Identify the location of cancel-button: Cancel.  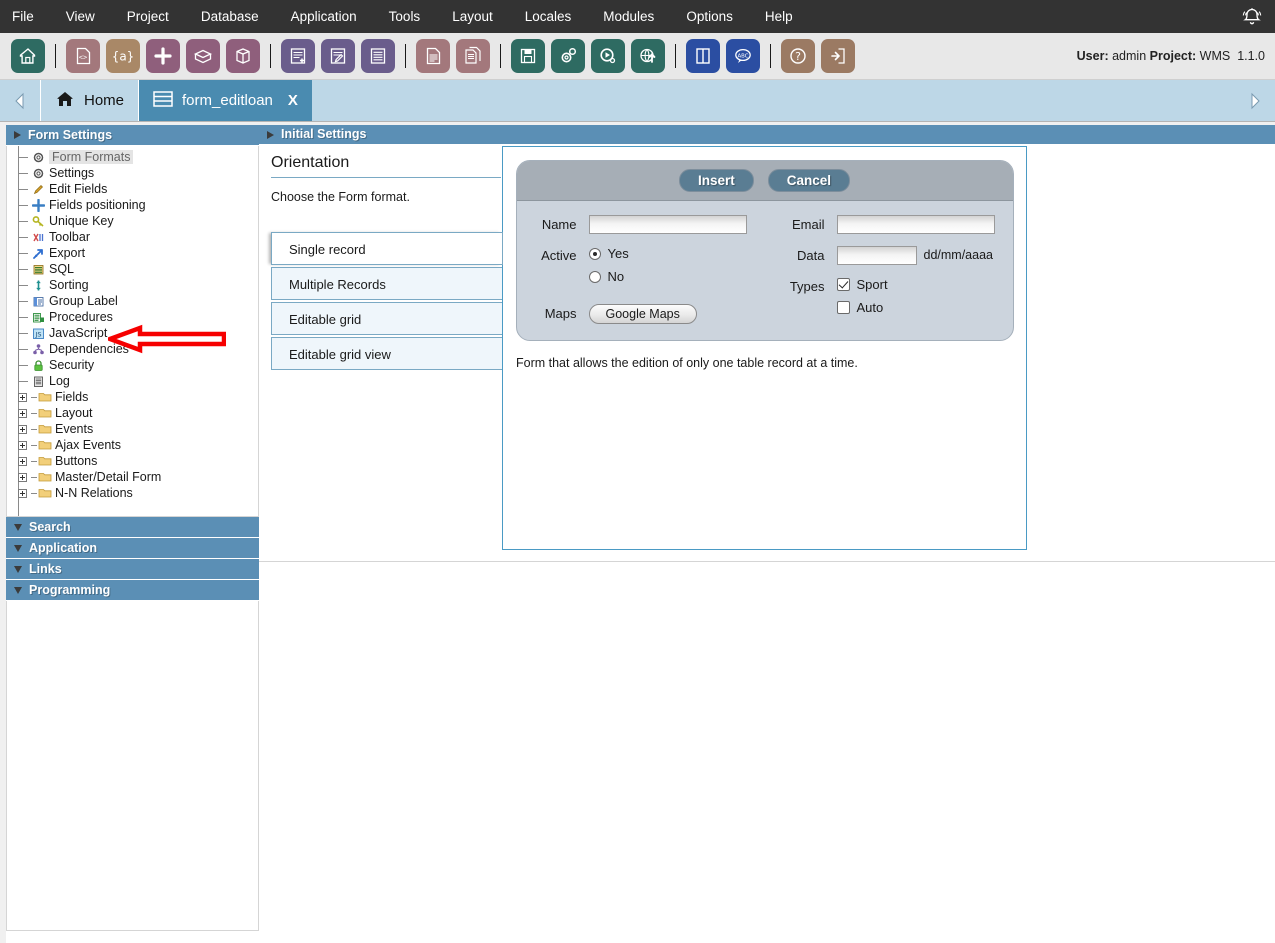
(809, 180).